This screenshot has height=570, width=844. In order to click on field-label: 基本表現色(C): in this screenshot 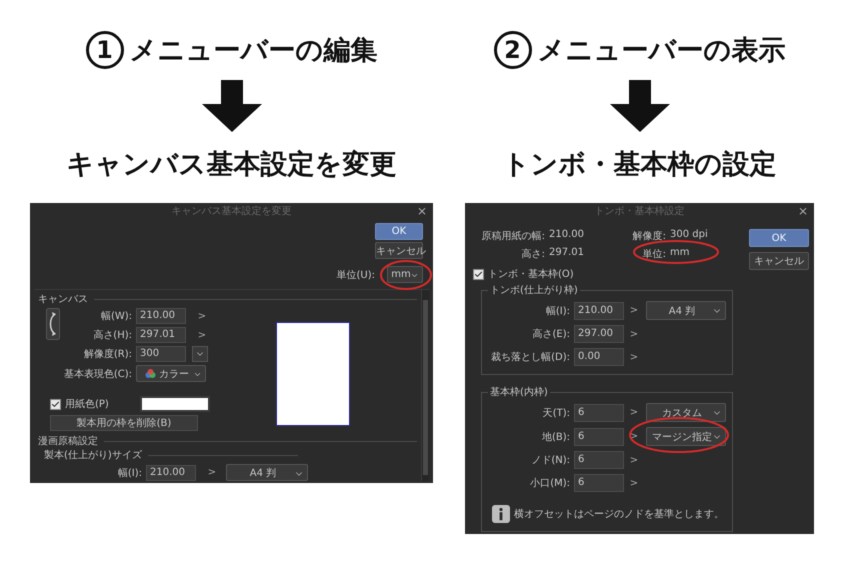, I will do `click(97, 374)`.